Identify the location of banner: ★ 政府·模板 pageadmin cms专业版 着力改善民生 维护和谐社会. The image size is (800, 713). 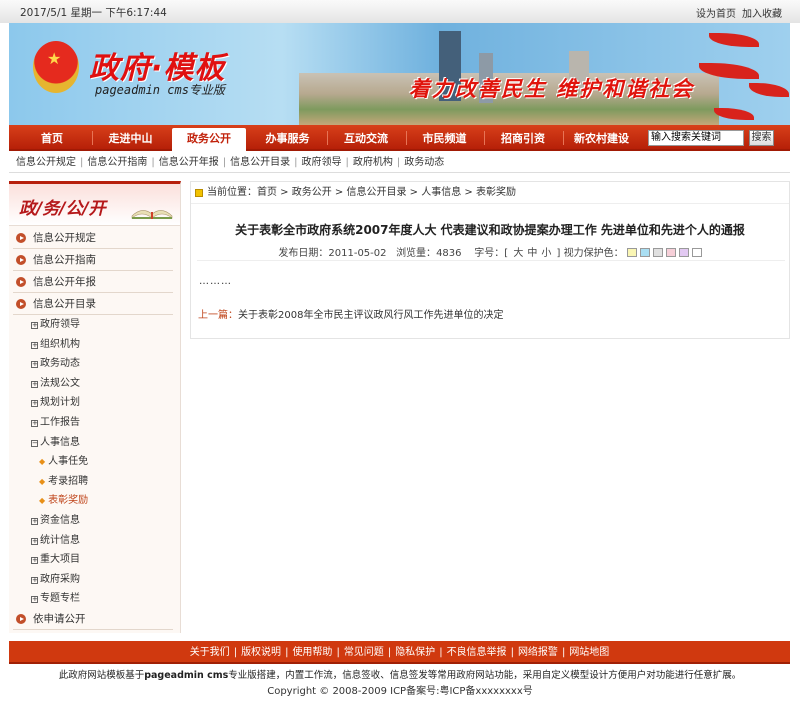
(399, 74).